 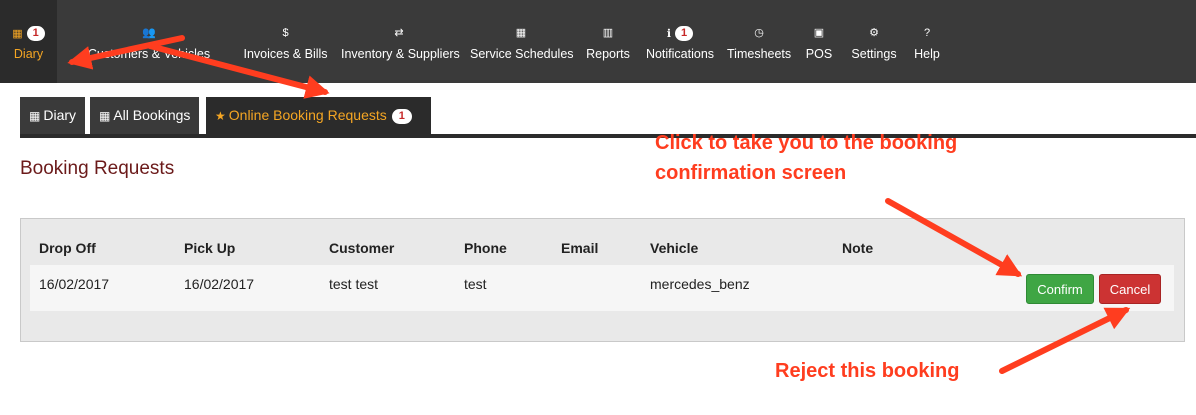 I want to click on gears-icon: ⚙, so click(x=874, y=33).